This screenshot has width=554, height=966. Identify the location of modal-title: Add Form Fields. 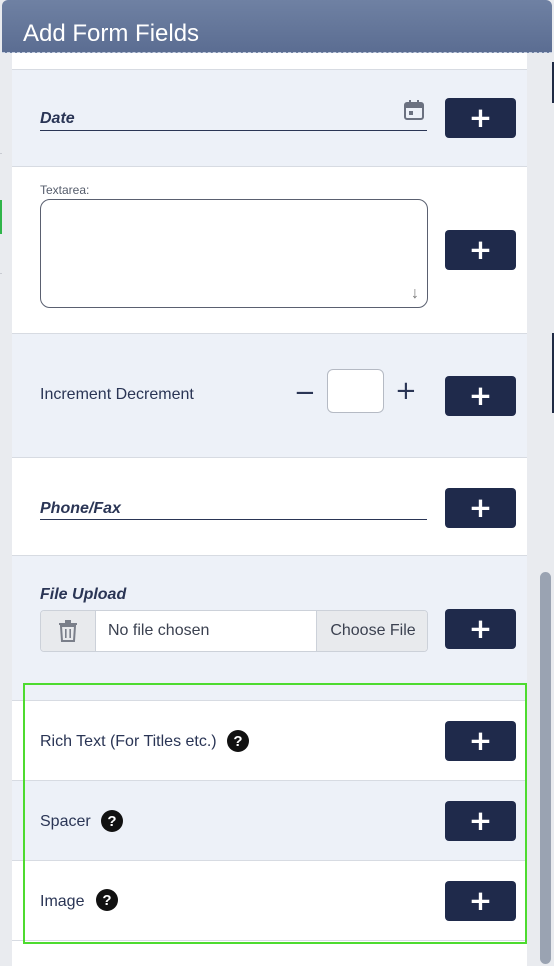
(111, 33).